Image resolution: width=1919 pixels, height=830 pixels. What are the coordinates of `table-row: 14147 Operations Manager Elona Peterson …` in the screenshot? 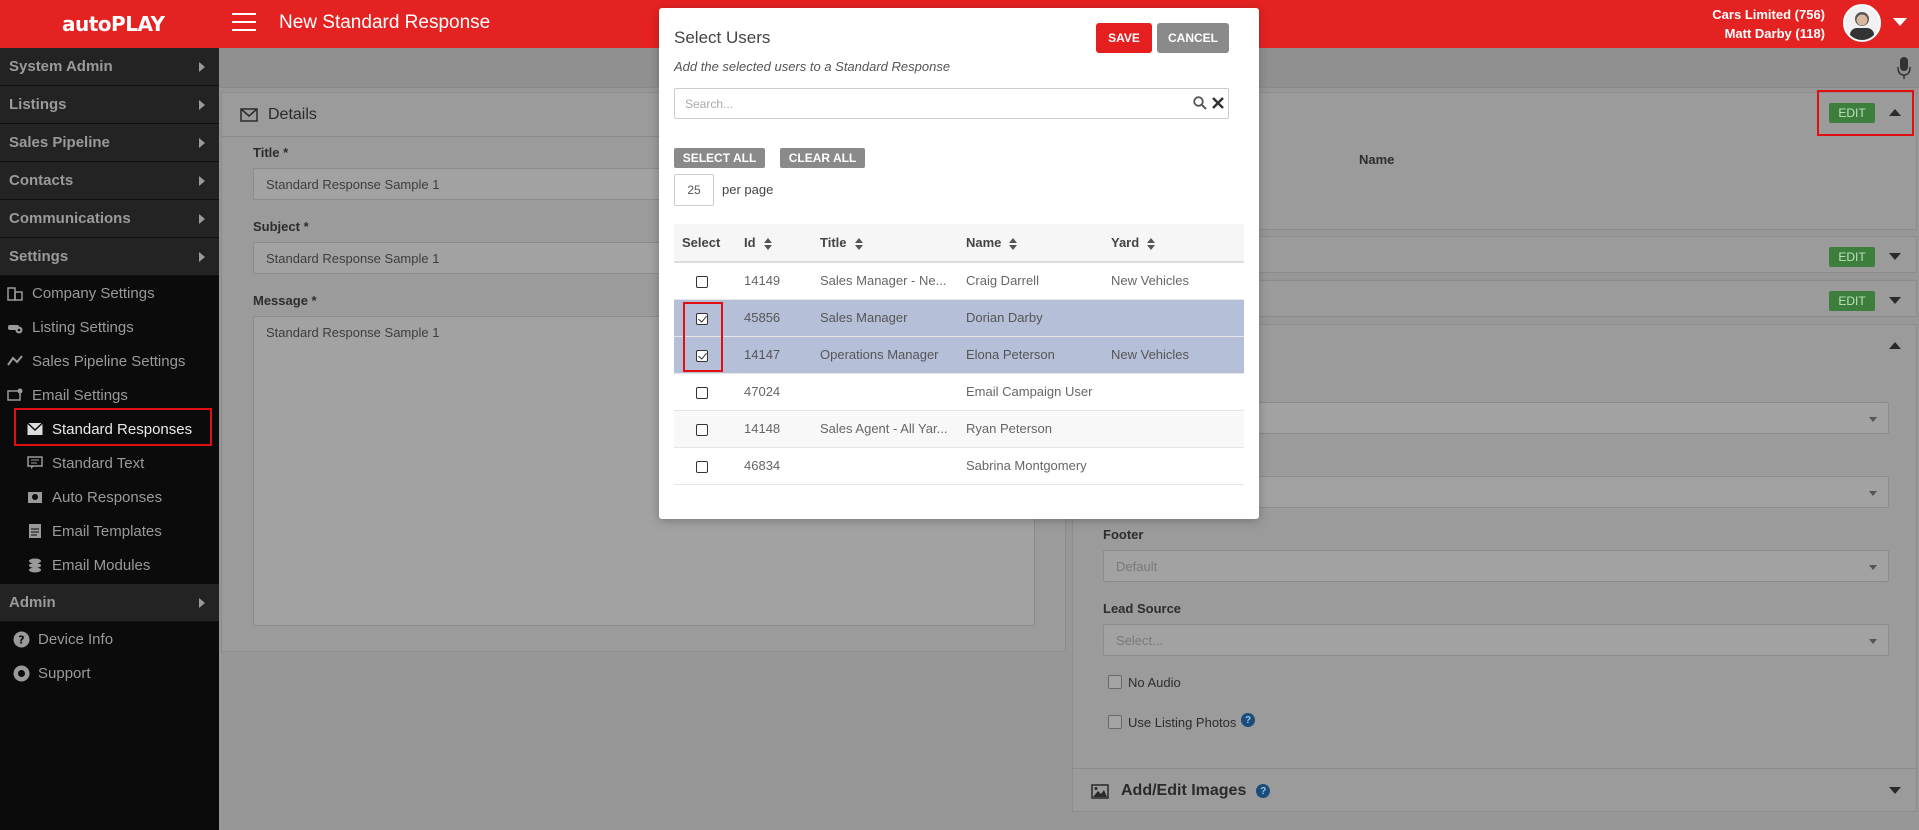 It's located at (959, 355).